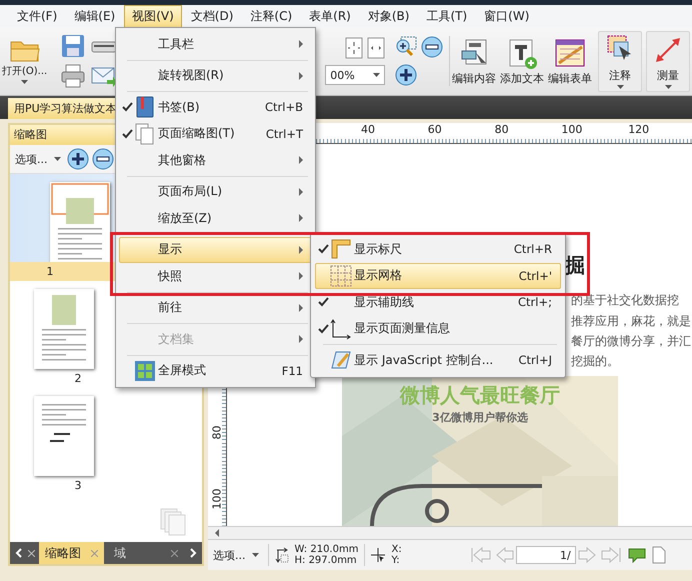 The height and width of the screenshot is (581, 692). What do you see at coordinates (73, 76) in the screenshot?
I see `printer-icon` at bounding box center [73, 76].